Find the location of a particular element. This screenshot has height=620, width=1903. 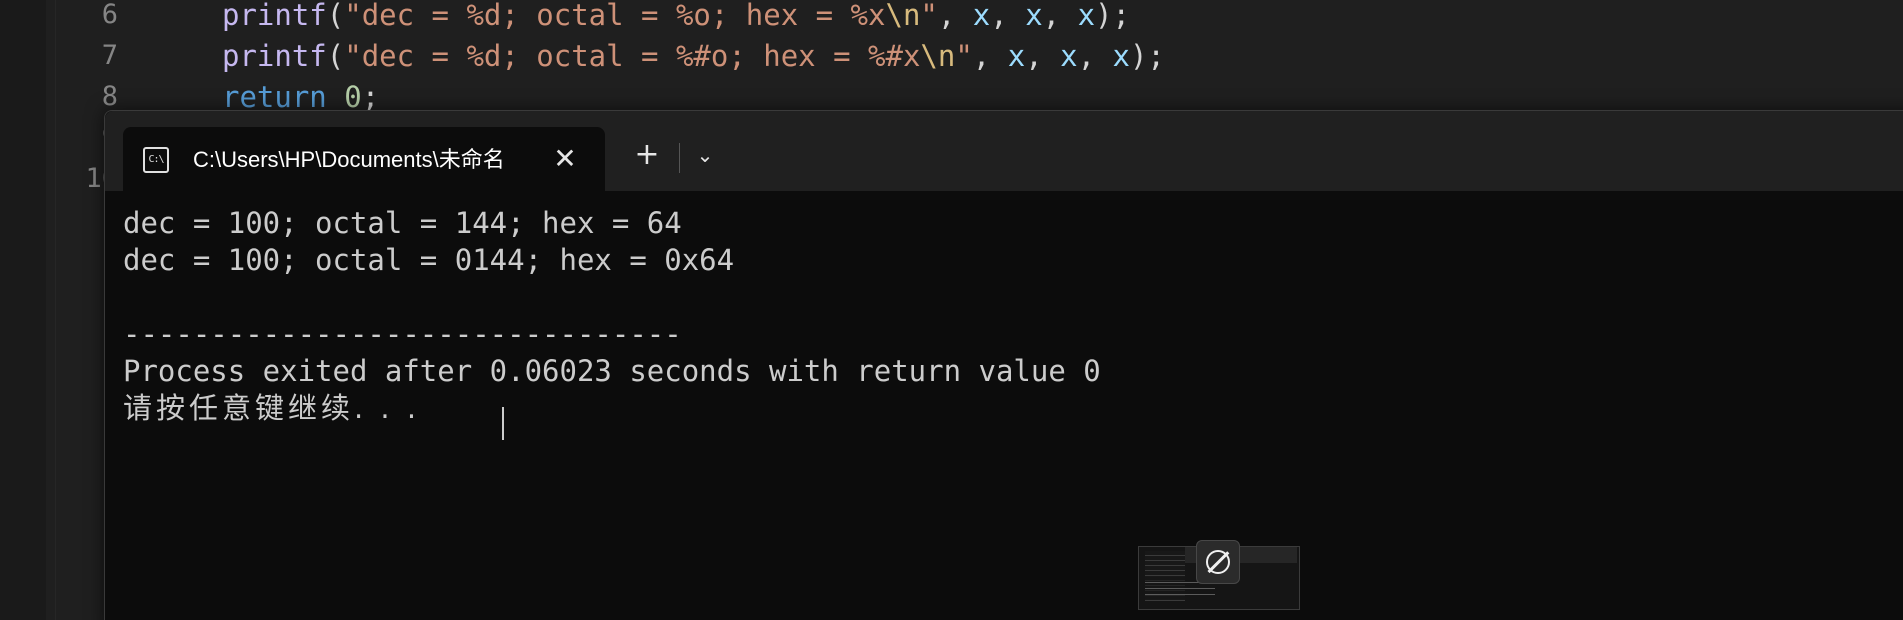

punctuation: ; is located at coordinates (370, 97).